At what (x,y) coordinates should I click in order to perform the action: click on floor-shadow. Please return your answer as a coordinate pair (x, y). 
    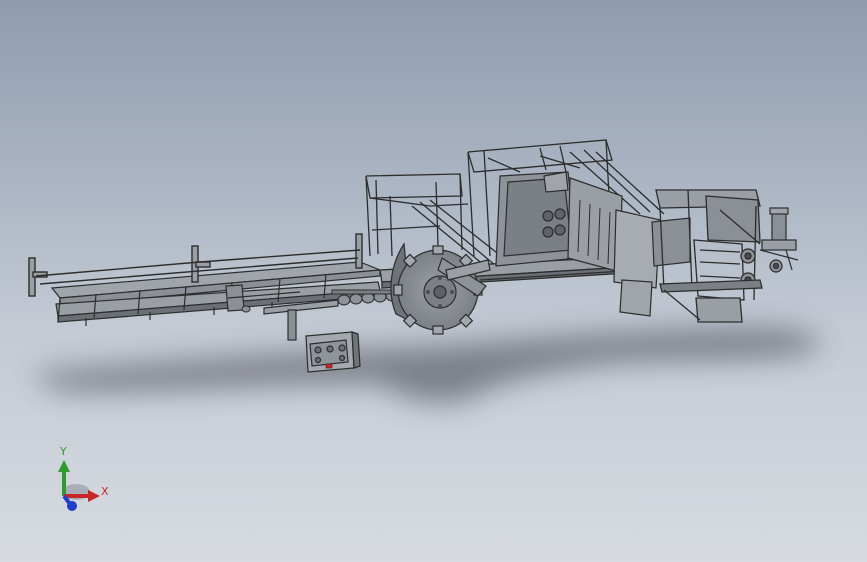
    Looking at the image, I should click on (428, 365).